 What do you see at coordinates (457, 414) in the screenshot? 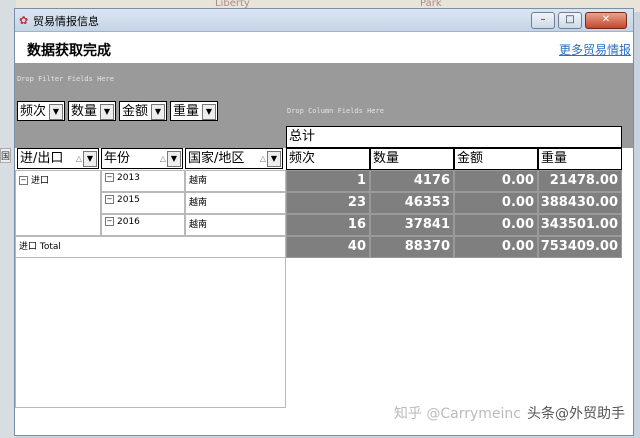
I see `watermark-ghost: 知乎 @Carrymeinc` at bounding box center [457, 414].